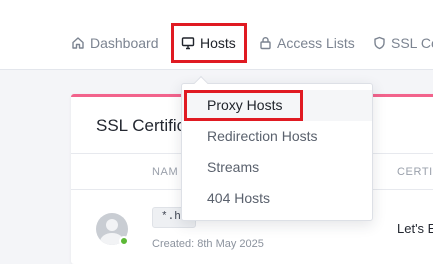  I want to click on nav-item-label: Dashboard, so click(124, 43).